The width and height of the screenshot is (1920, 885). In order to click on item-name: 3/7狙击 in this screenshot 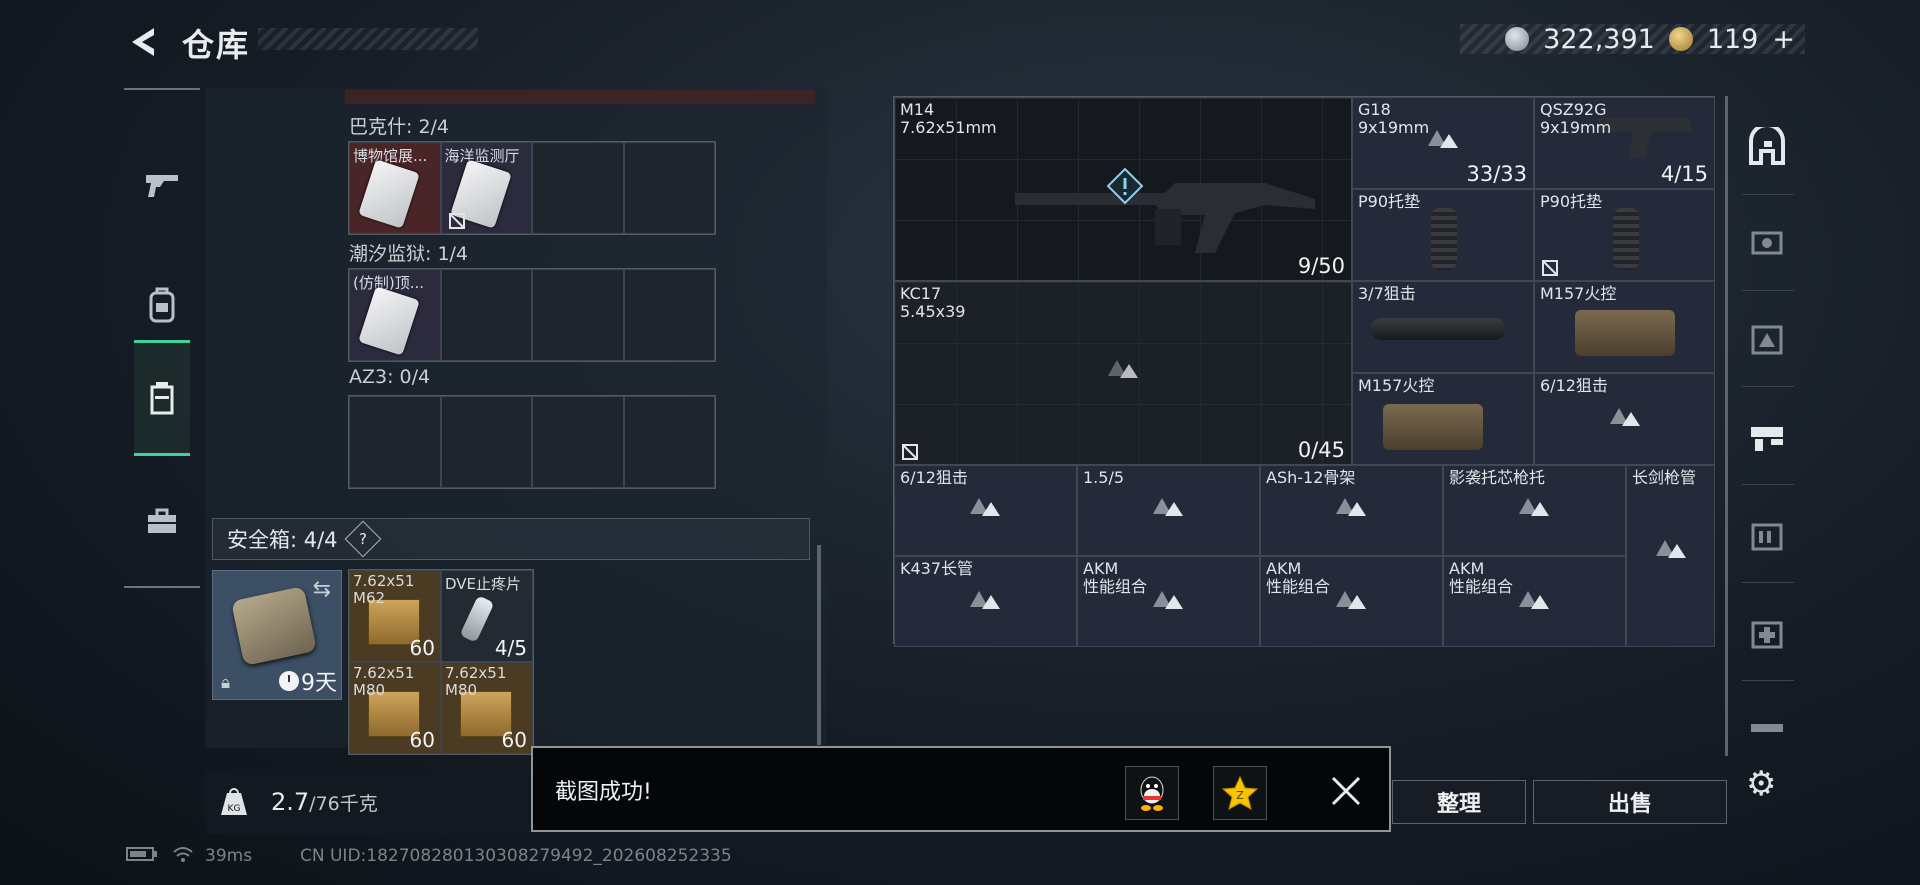, I will do `click(1387, 293)`.